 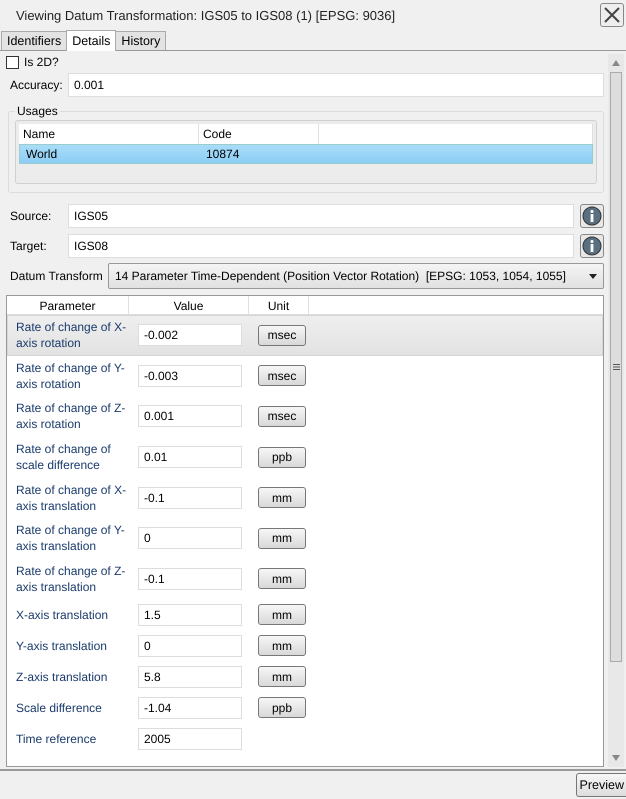 I want to click on value-field: -0.002, so click(x=190, y=335).